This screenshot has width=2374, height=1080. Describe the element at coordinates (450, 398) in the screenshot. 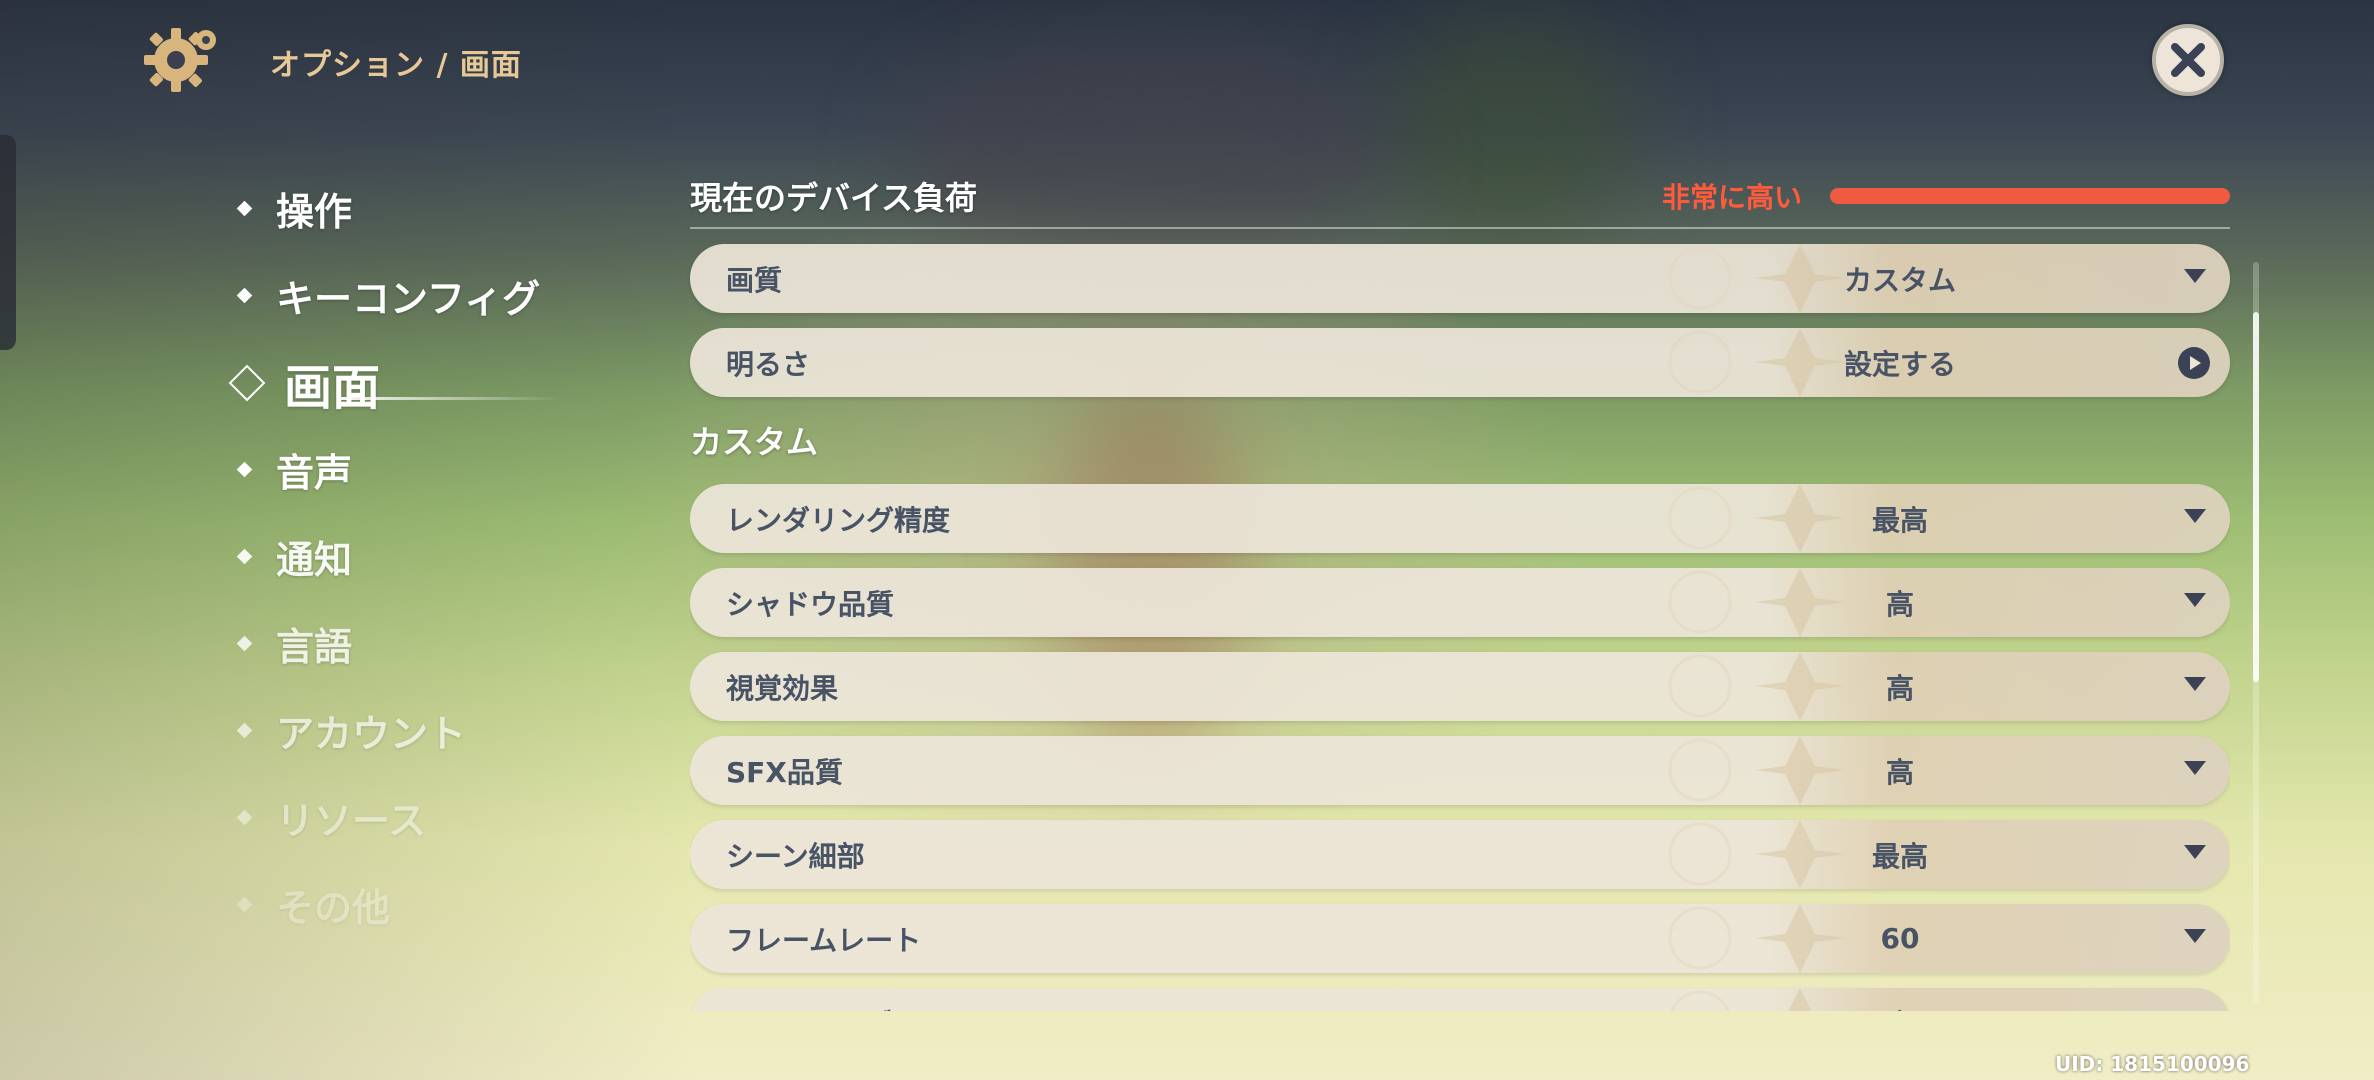

I see `selection-glow` at that location.